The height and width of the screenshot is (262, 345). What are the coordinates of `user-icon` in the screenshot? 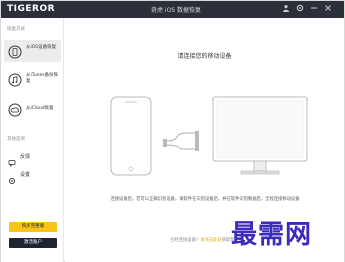 It's located at (286, 9).